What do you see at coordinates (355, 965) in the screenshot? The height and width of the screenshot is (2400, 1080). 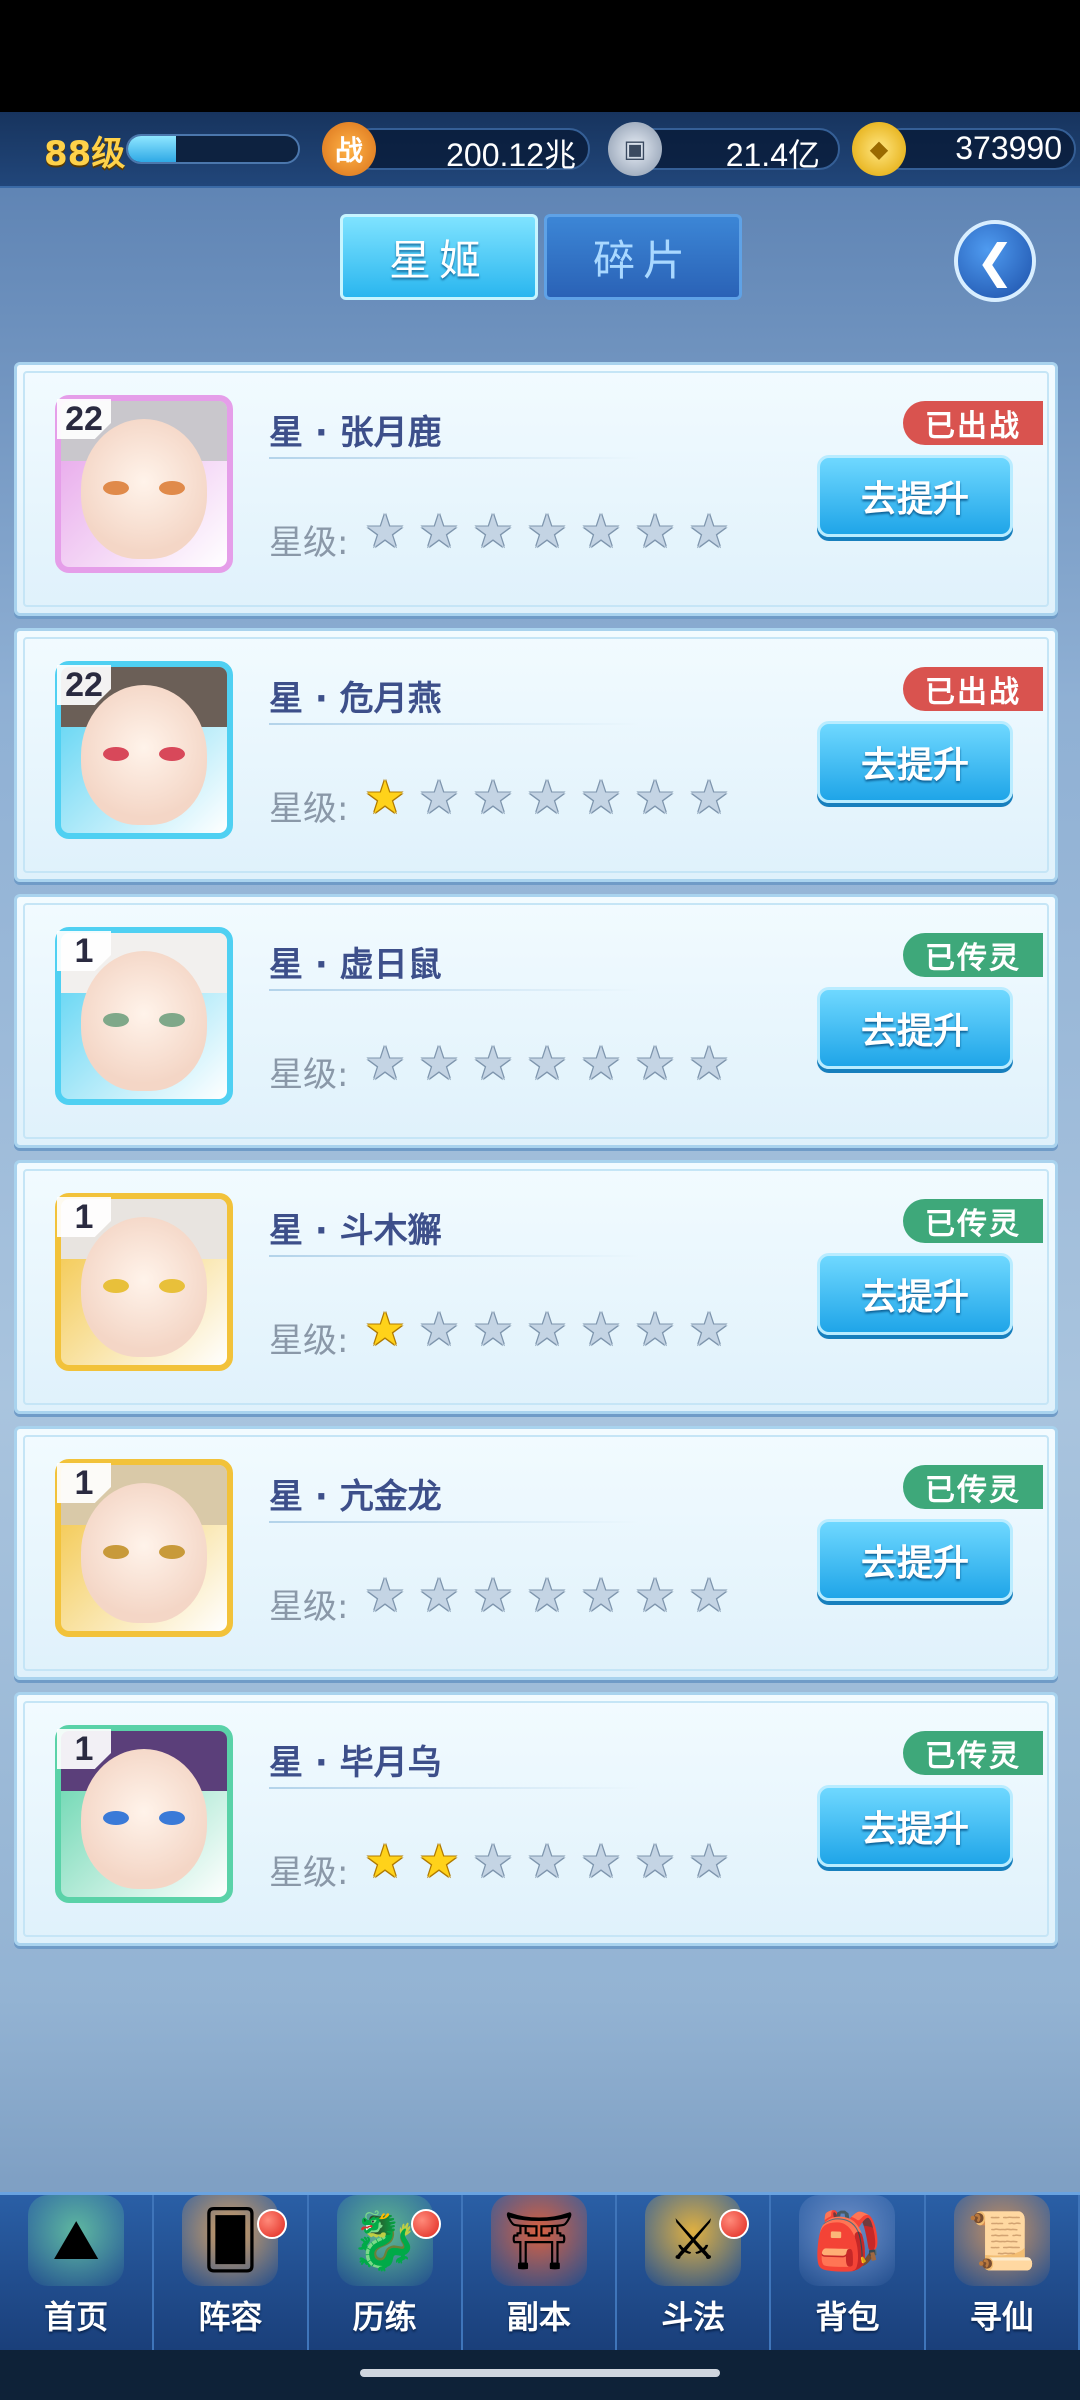 I see `hero-name: 星 · 虚日鼠` at bounding box center [355, 965].